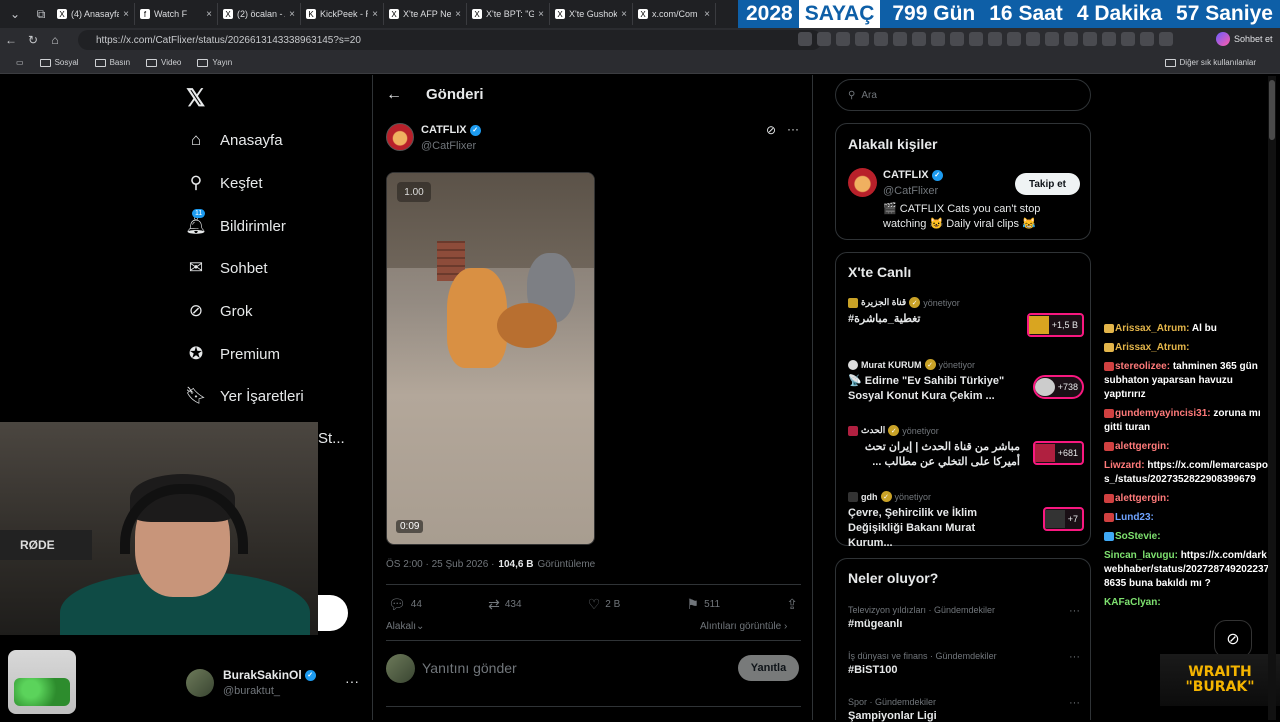 The image size is (1280, 722). I want to click on bookmark-folder: Basın, so click(112, 62).